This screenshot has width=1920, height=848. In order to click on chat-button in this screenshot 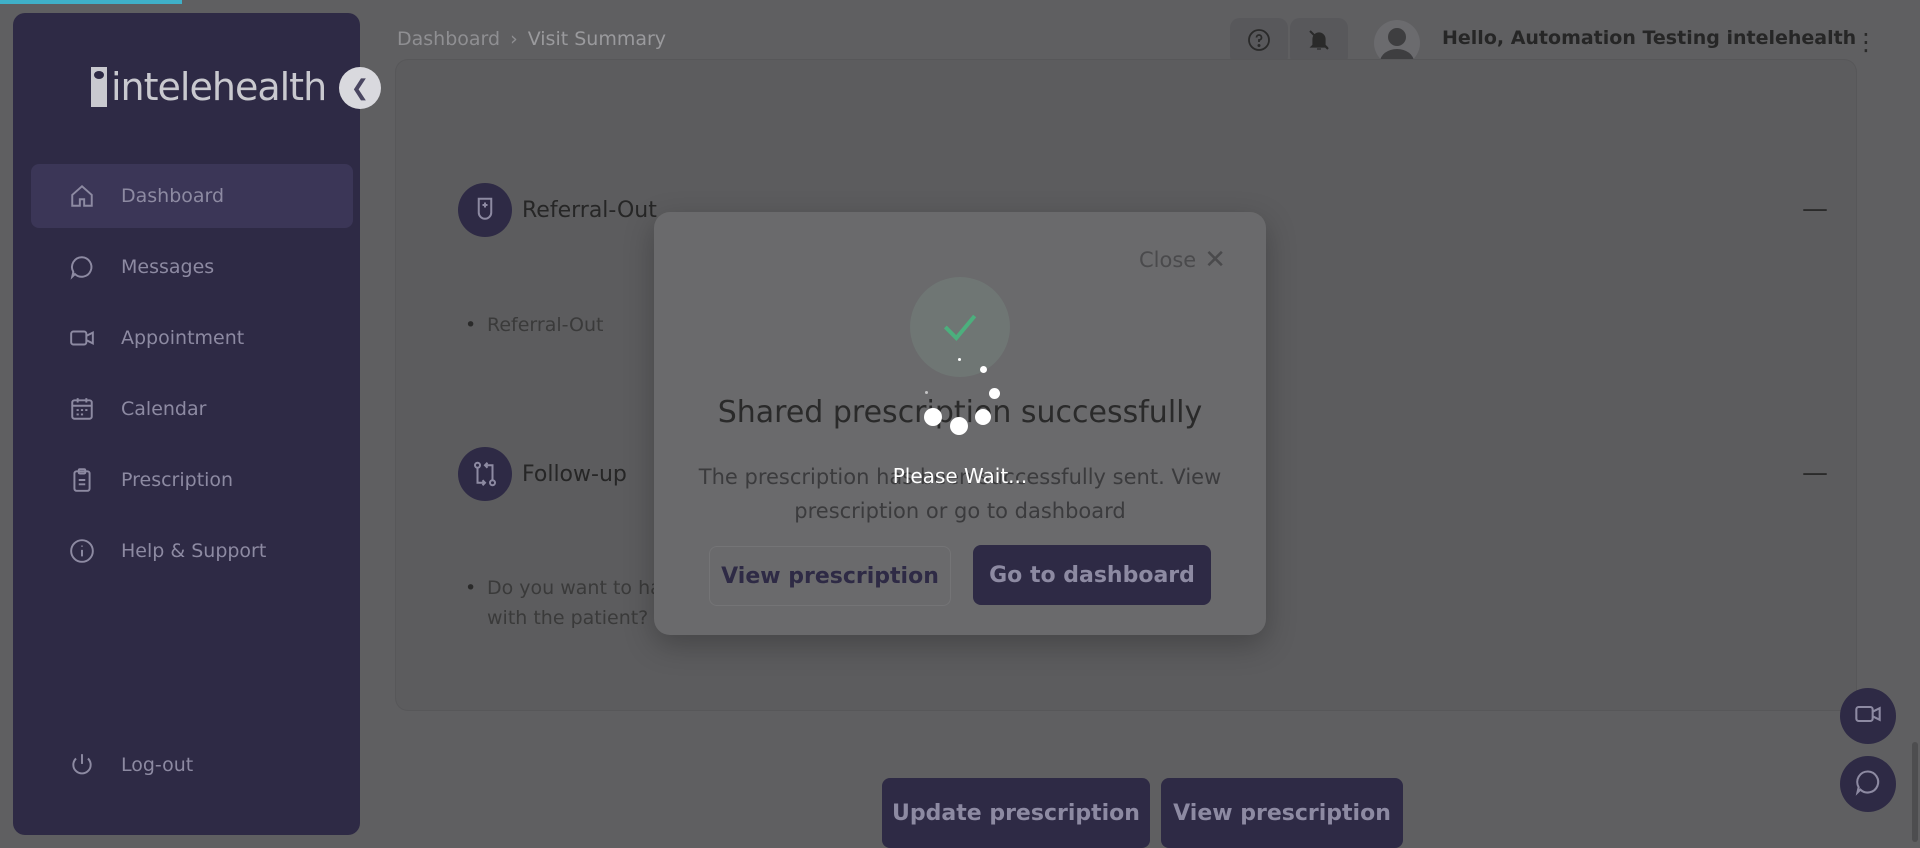, I will do `click(1868, 784)`.